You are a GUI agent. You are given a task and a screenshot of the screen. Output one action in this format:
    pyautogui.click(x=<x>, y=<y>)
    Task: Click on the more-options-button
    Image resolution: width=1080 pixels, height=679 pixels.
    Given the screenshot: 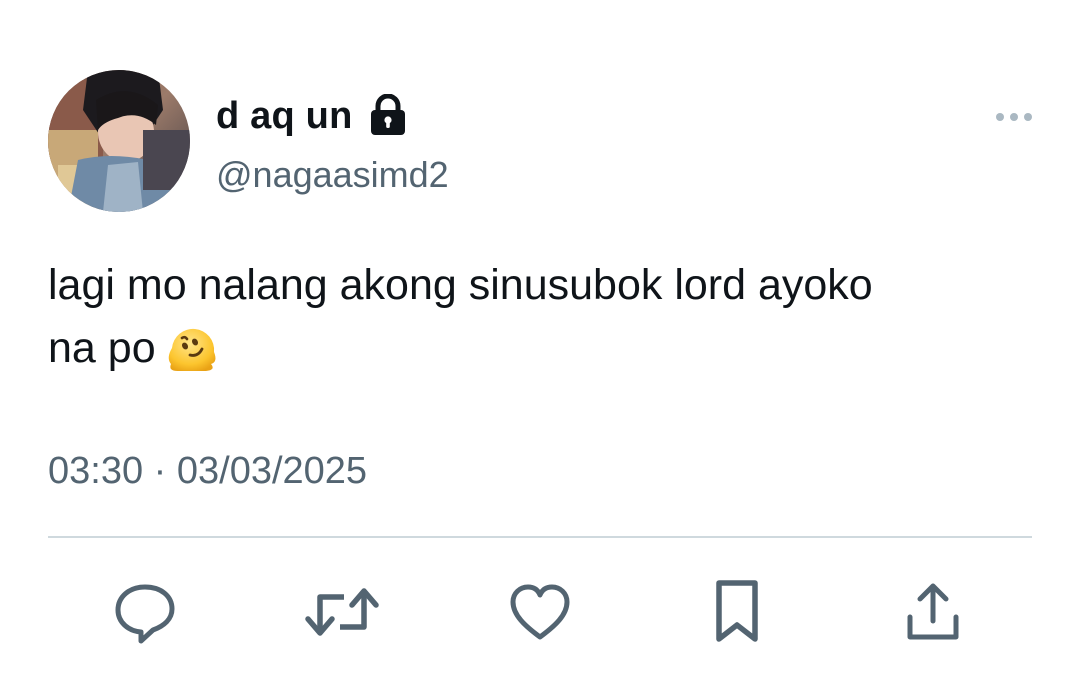 What is the action you would take?
    pyautogui.click(x=1015, y=117)
    